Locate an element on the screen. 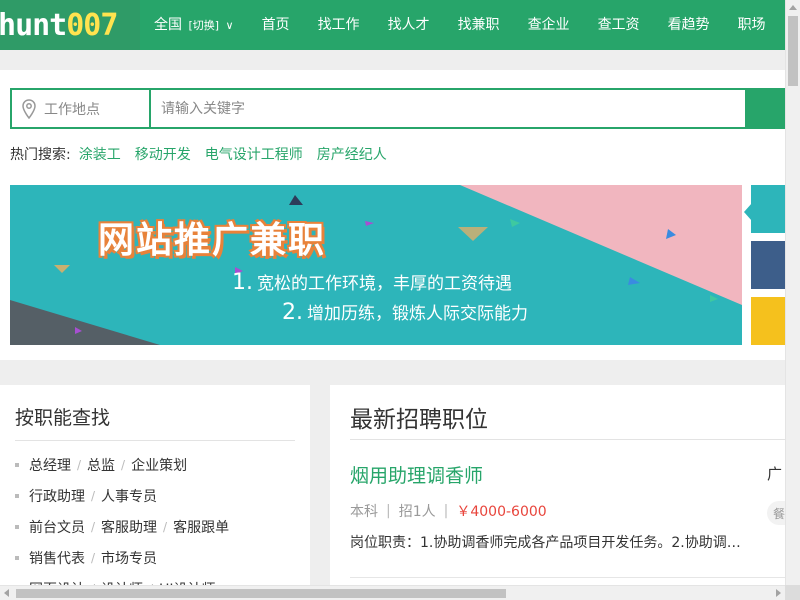 The height and width of the screenshot is (600, 800). search-button is located at coordinates (766, 108).